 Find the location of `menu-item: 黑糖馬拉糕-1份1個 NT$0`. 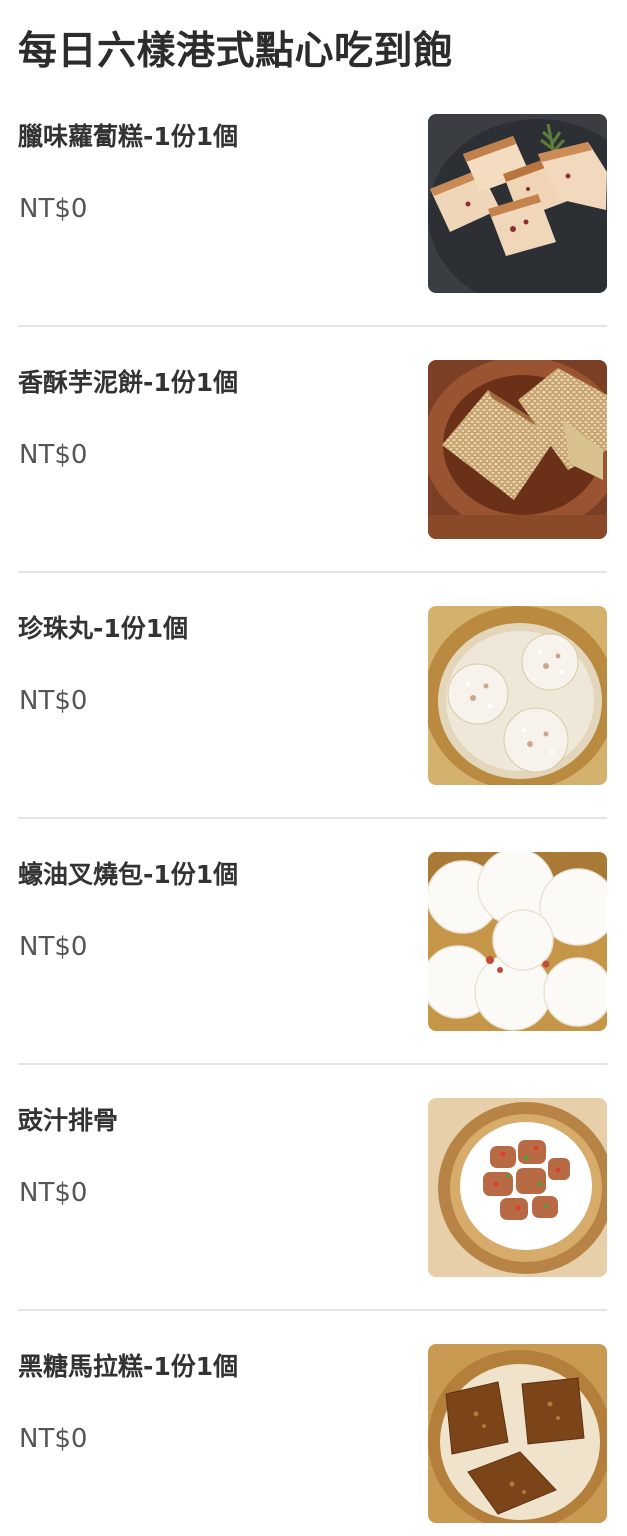

menu-item: 黑糖馬拉糕-1份1個 NT$0 is located at coordinates (312, 1436).